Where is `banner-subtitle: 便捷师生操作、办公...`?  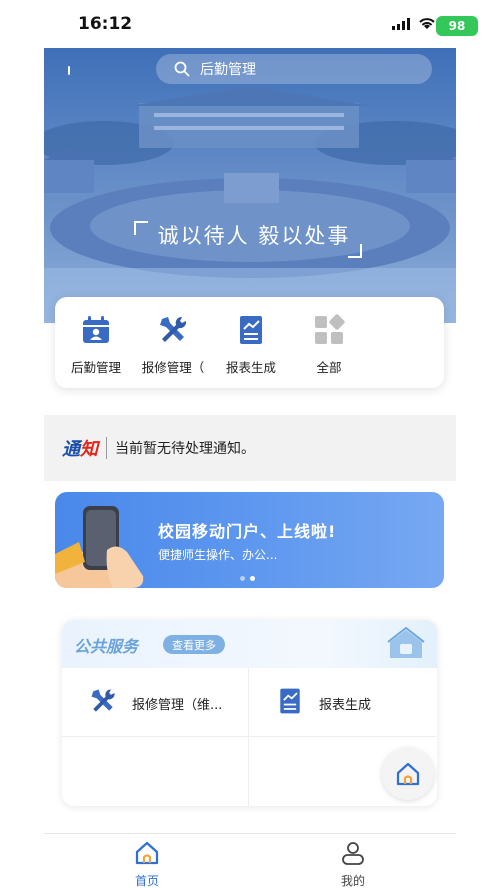
banner-subtitle: 便捷师生操作、办公... is located at coordinates (218, 555).